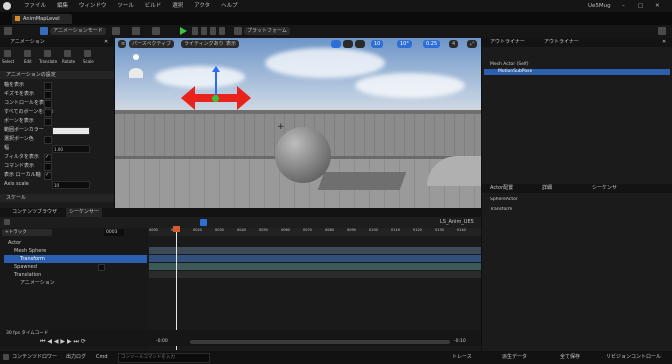 This screenshot has height=364, width=672. I want to click on translate-tool-icon, so click(47, 53).